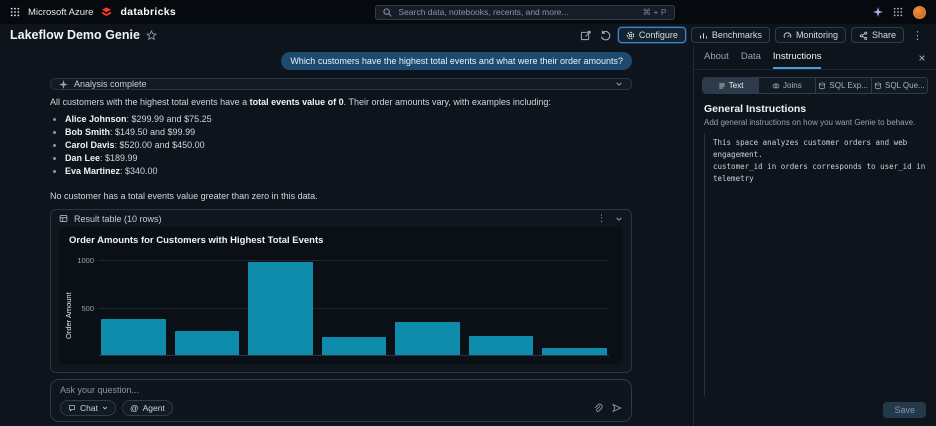  I want to click on kebab-menu-icon: ⋮, so click(917, 35).